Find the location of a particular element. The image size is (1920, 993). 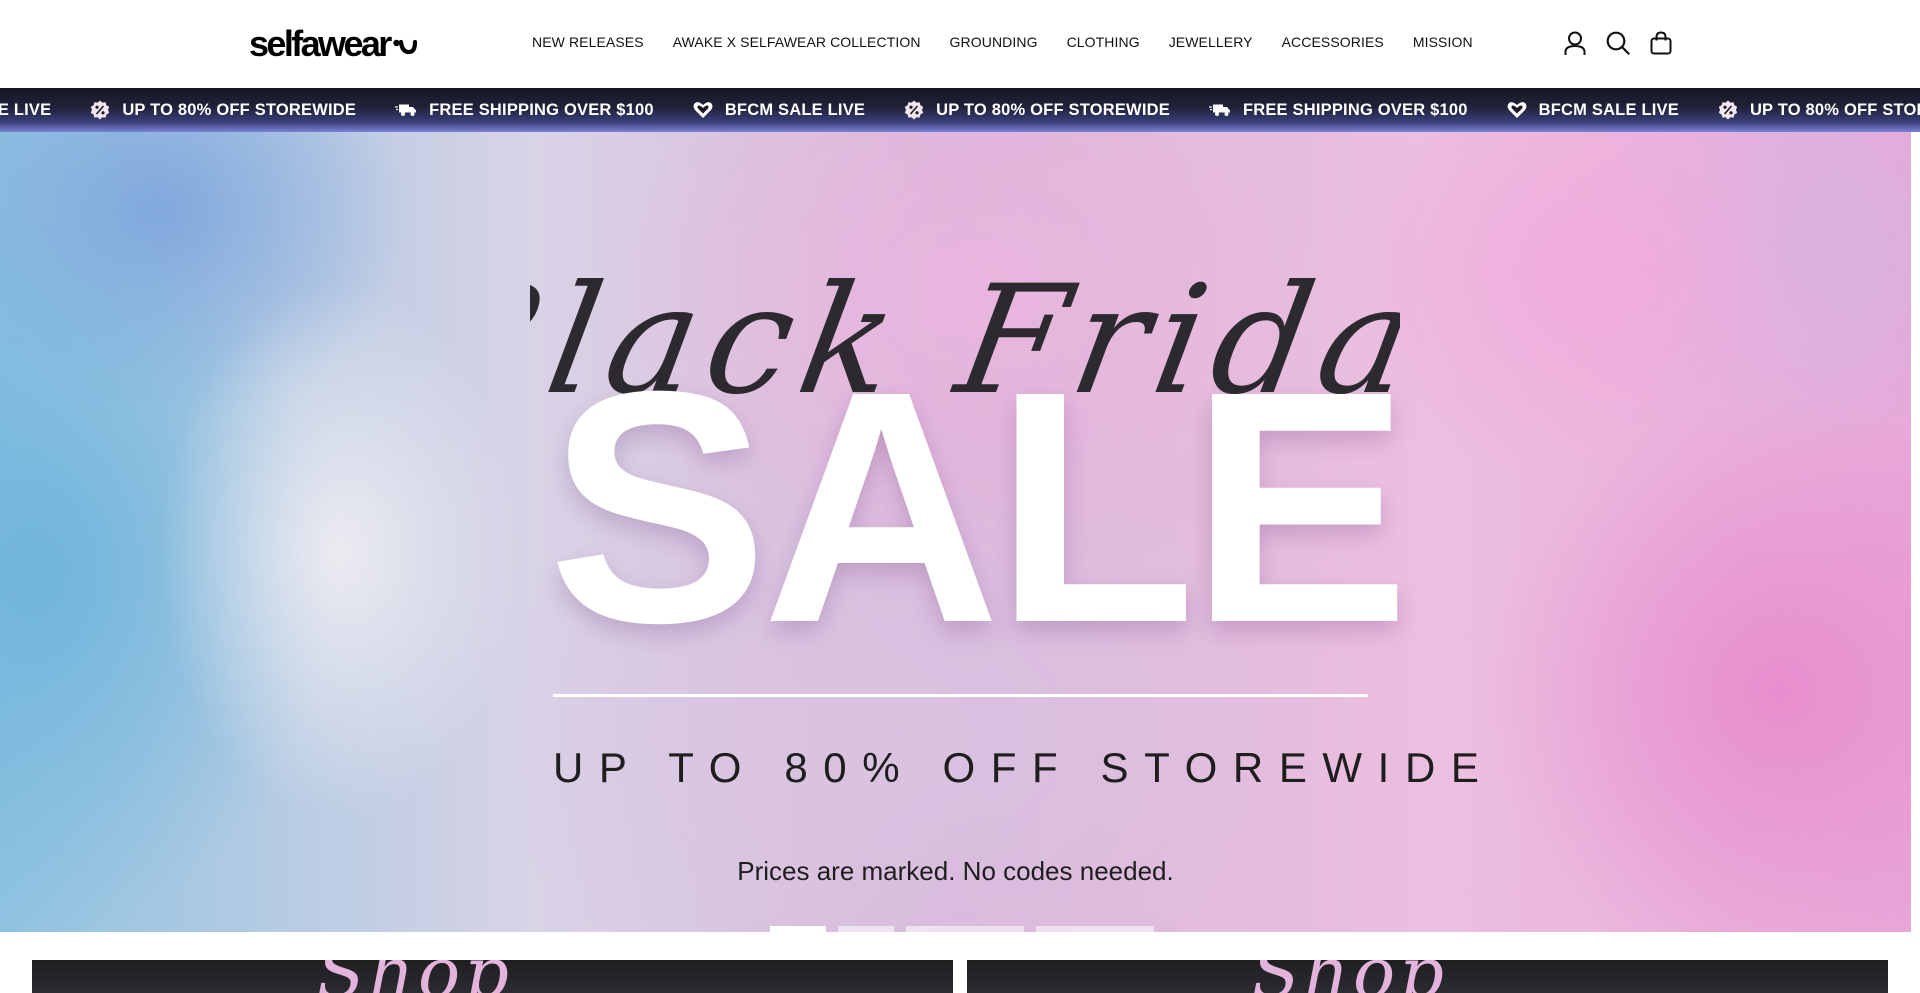

nav-accessories: ACCESSORIES is located at coordinates (1333, 42).